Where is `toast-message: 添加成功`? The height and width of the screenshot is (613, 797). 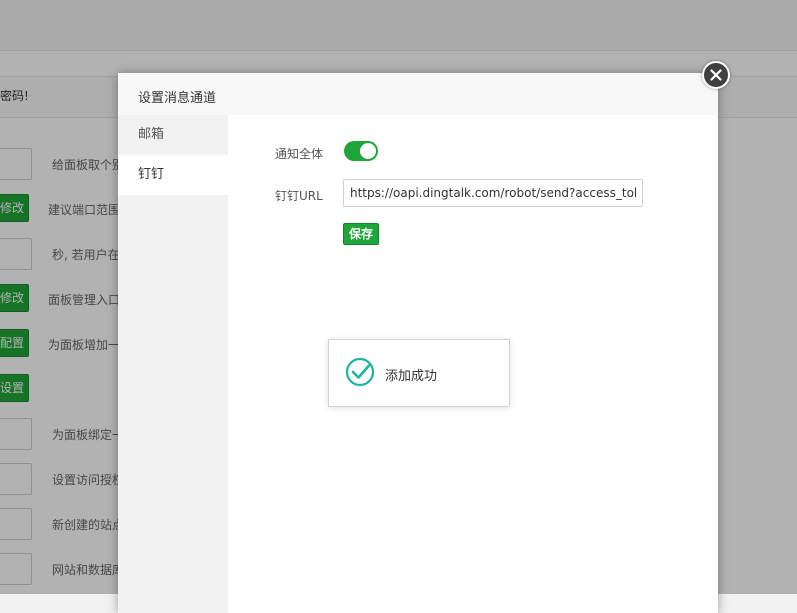 toast-message: 添加成功 is located at coordinates (411, 376).